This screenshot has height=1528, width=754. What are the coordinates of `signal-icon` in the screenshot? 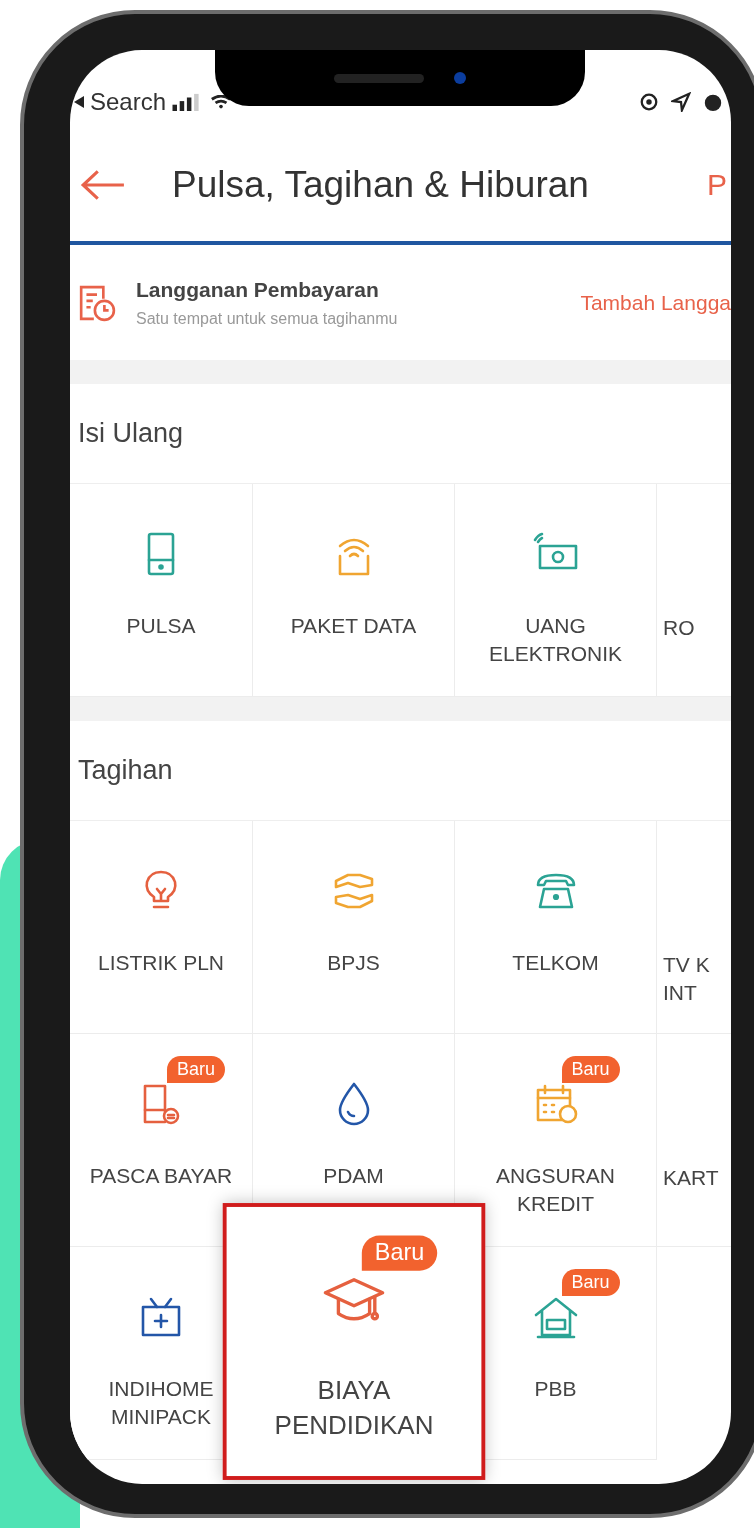 It's located at (186, 101).